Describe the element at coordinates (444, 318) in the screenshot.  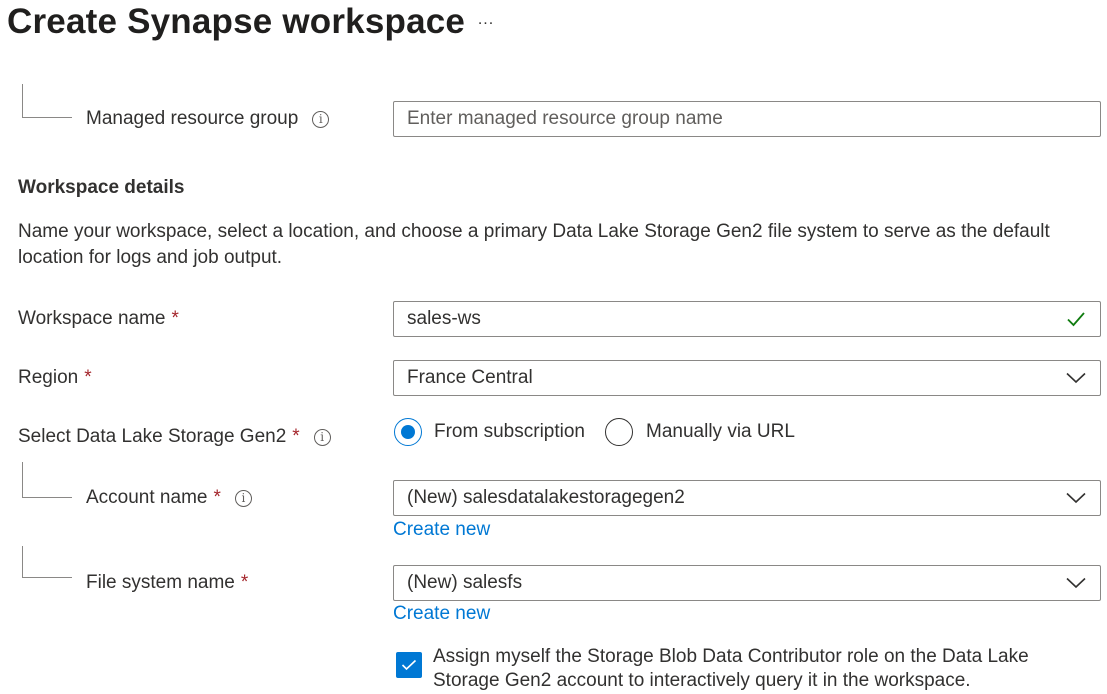
I see `workspace-name-value: sales-ws` at that location.